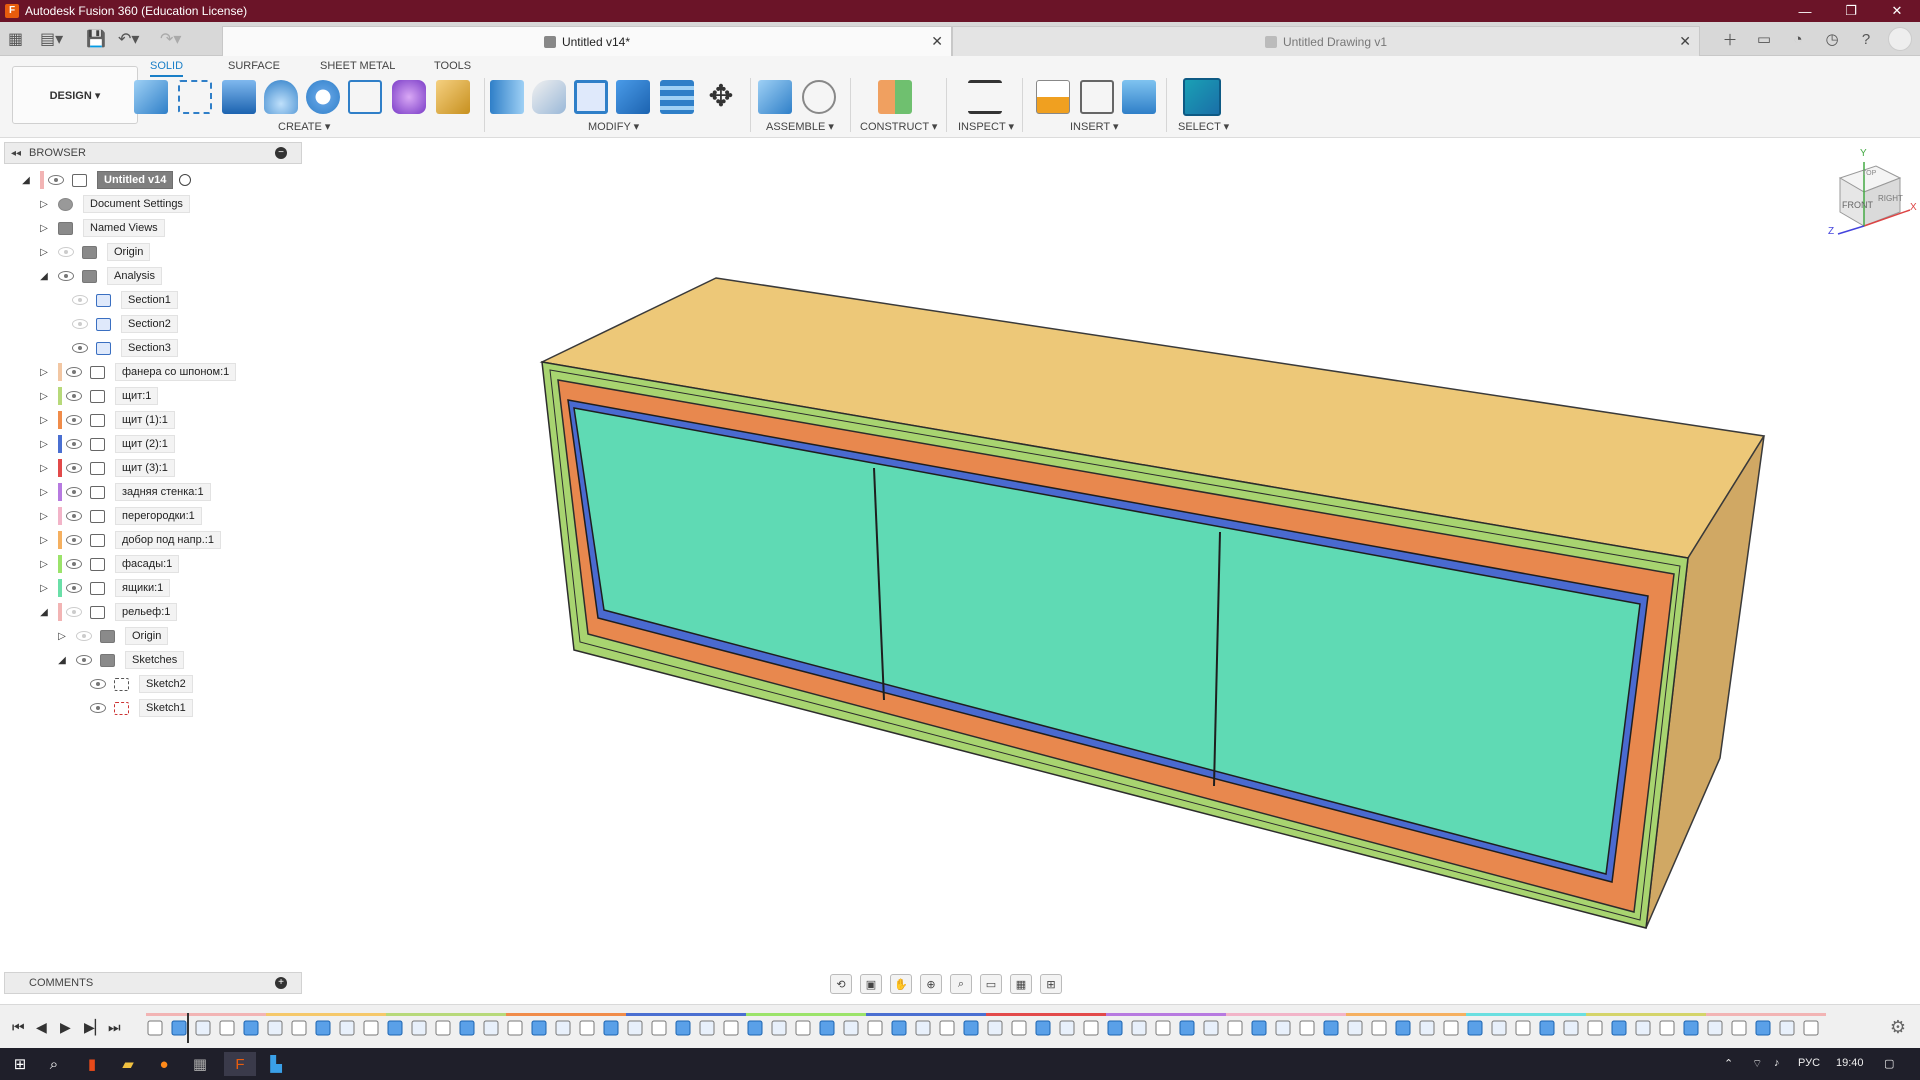  What do you see at coordinates (1730, 39) in the screenshot?
I see `new-tab-icon: ＋` at bounding box center [1730, 39].